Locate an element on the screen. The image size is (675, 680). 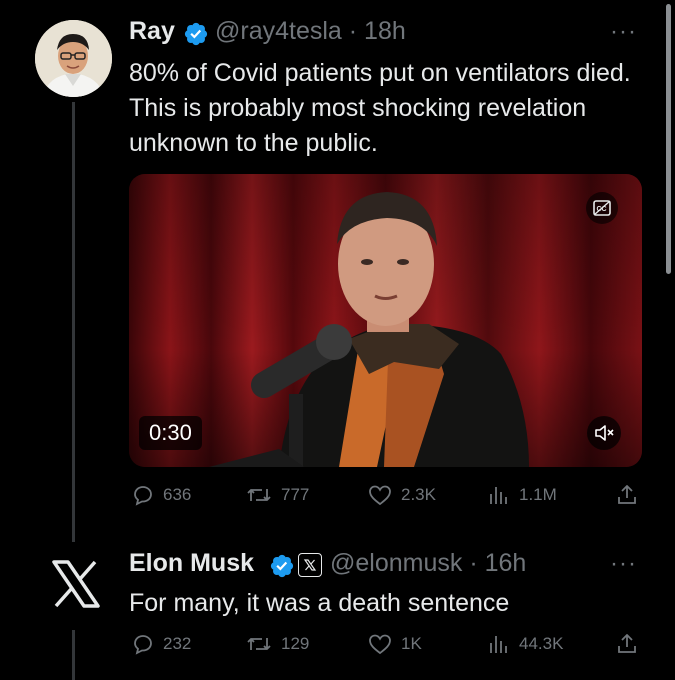
views-button: 44.3K is located at coordinates (525, 644).